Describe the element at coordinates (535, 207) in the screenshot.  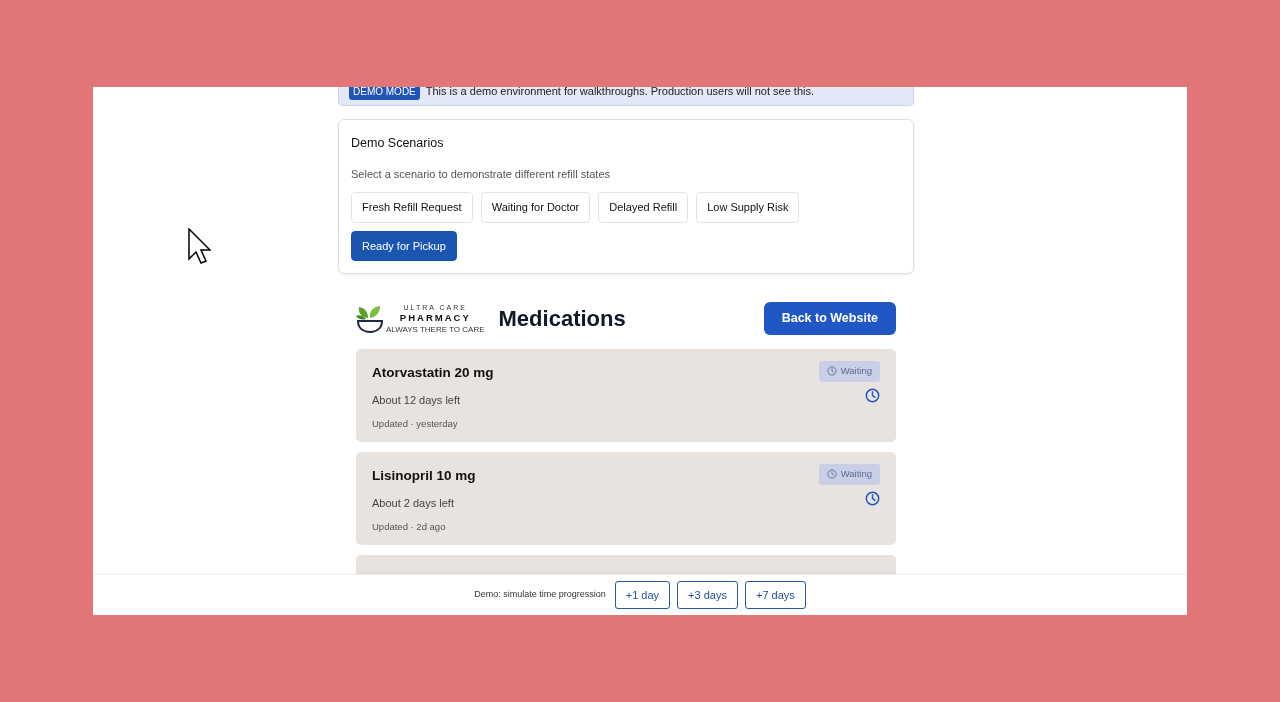
I see `scenario-button: Waiting for Doctor` at that location.